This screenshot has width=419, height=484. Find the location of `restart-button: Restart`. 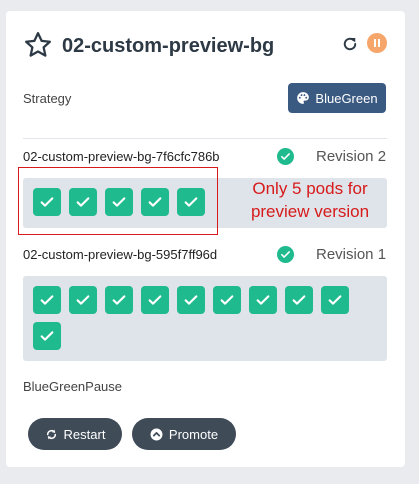

restart-button: Restart is located at coordinates (75, 434).